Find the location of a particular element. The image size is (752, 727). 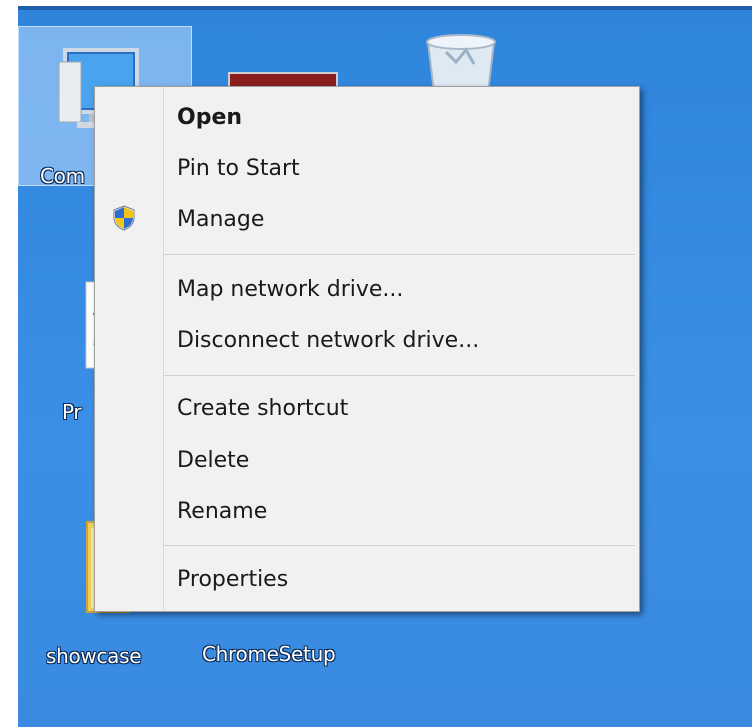

menu-item-create-shortcut: Create shortcut is located at coordinates (367, 408).